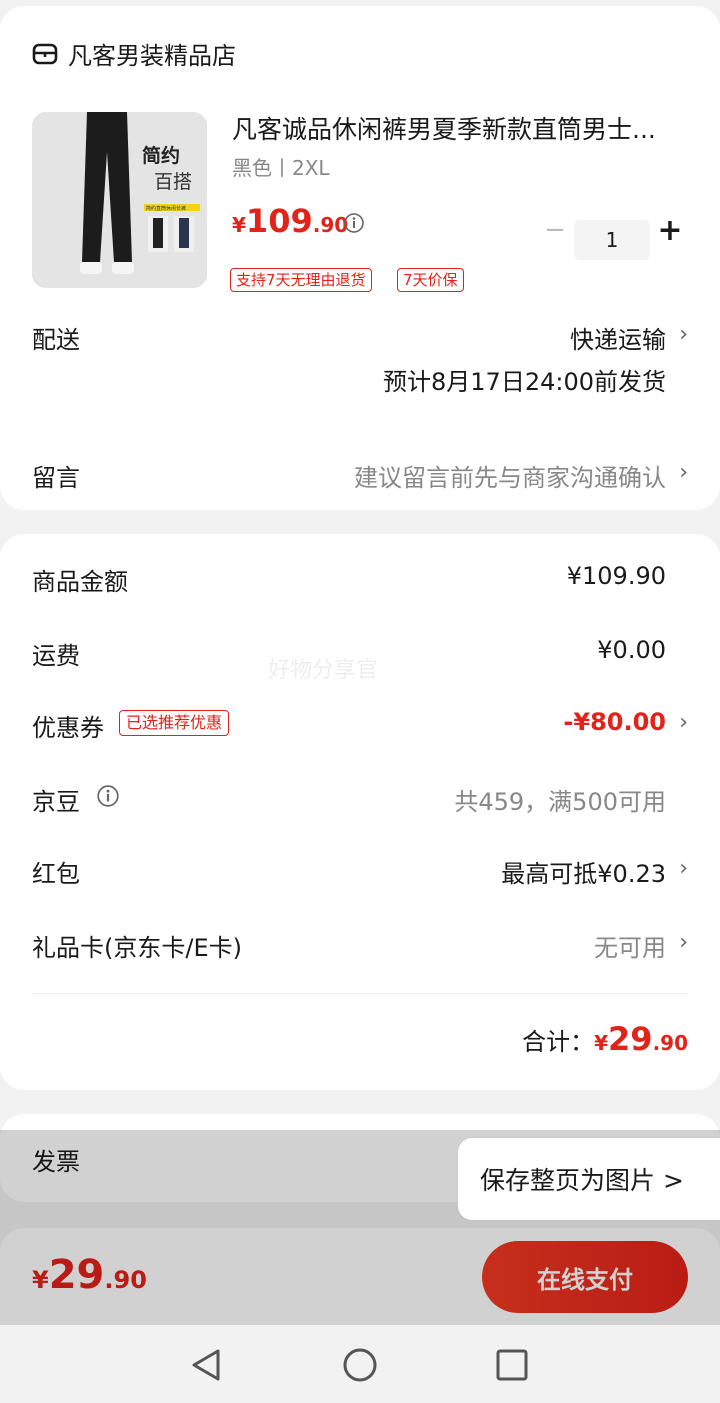  Describe the element at coordinates (56, 478) in the screenshot. I see `message-label: 留言` at that location.